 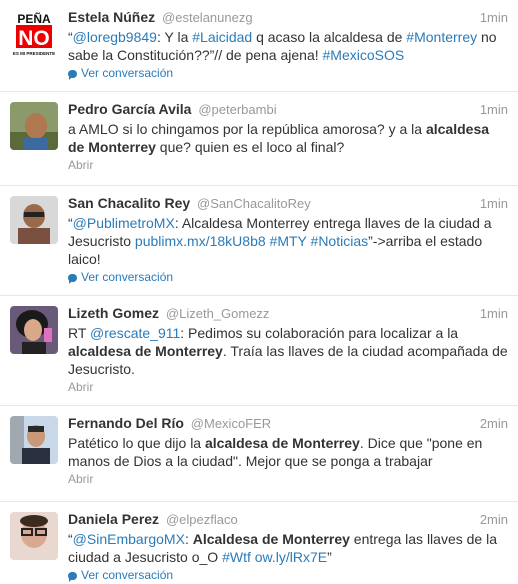 I want to click on tweet-header: Lizeth Gomez @Lizeth_Gomezz, so click(x=288, y=313).